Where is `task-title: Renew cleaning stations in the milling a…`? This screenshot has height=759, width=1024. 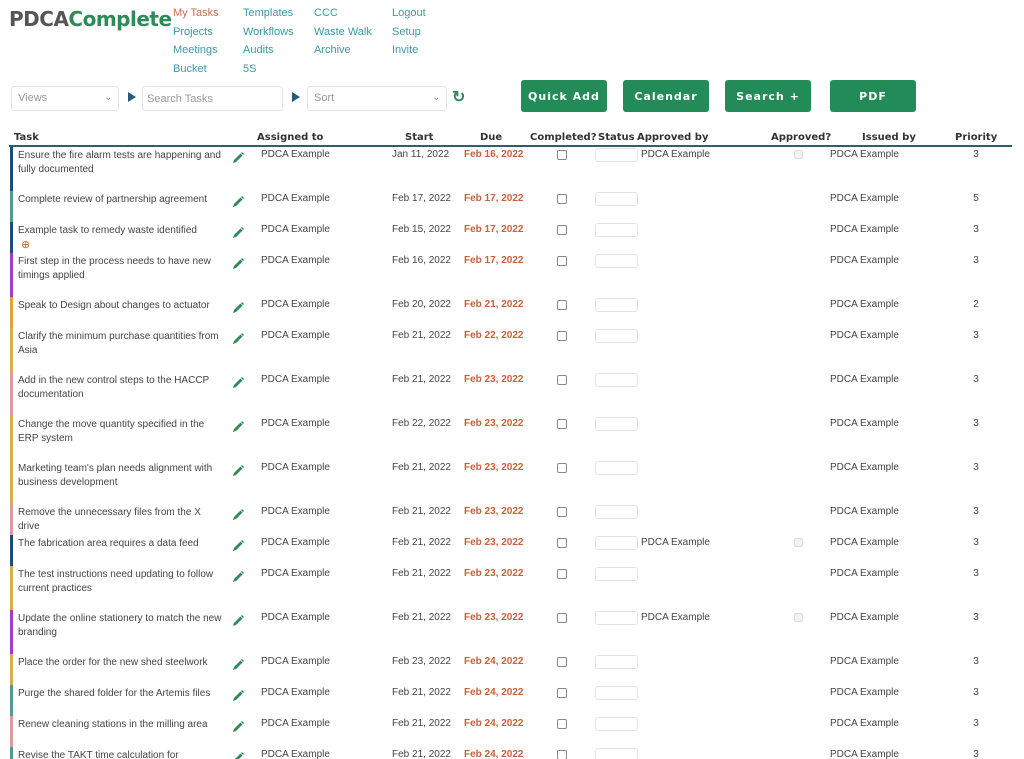 task-title: Renew cleaning stations in the milling a… is located at coordinates (113, 724).